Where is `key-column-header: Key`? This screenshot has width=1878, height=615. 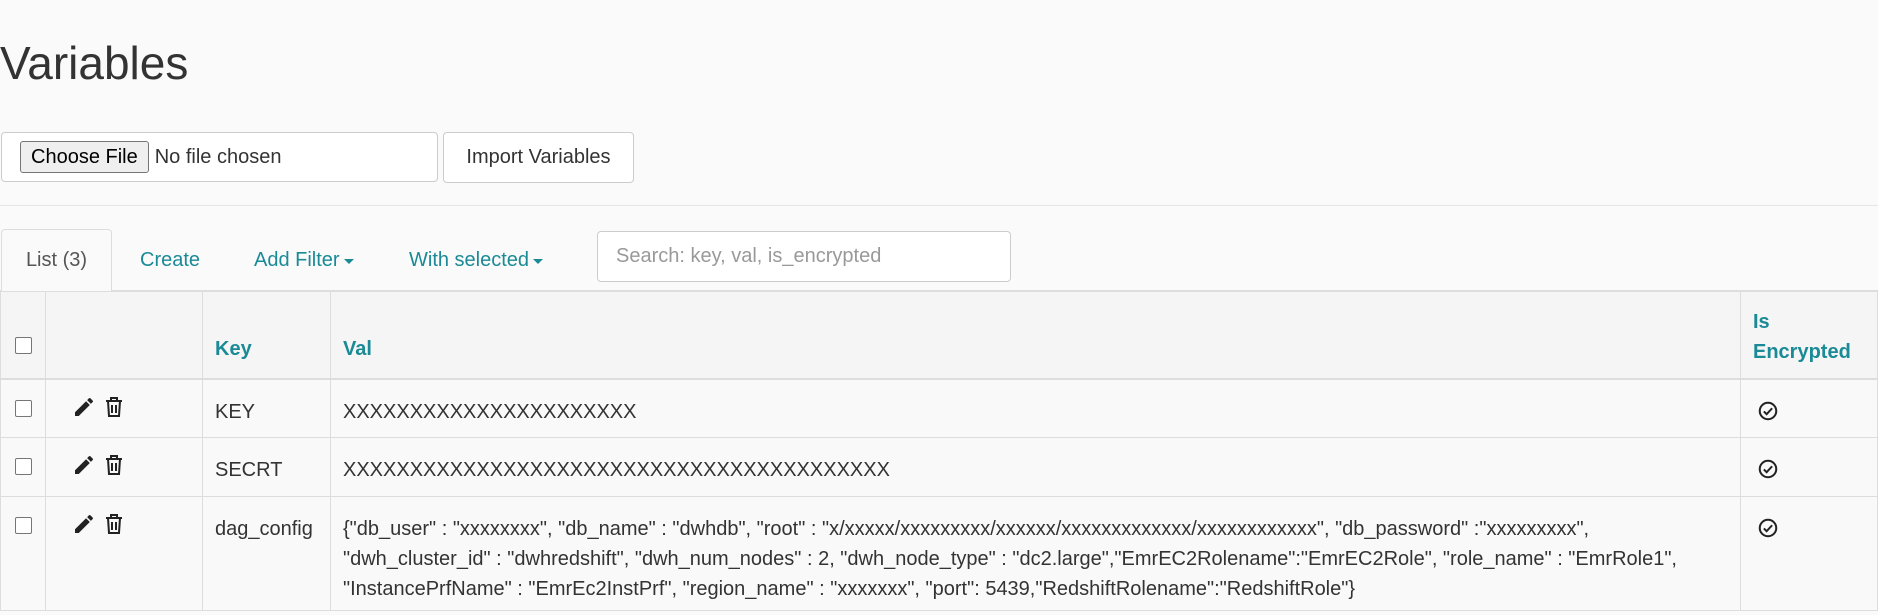
key-column-header: Key is located at coordinates (266, 335).